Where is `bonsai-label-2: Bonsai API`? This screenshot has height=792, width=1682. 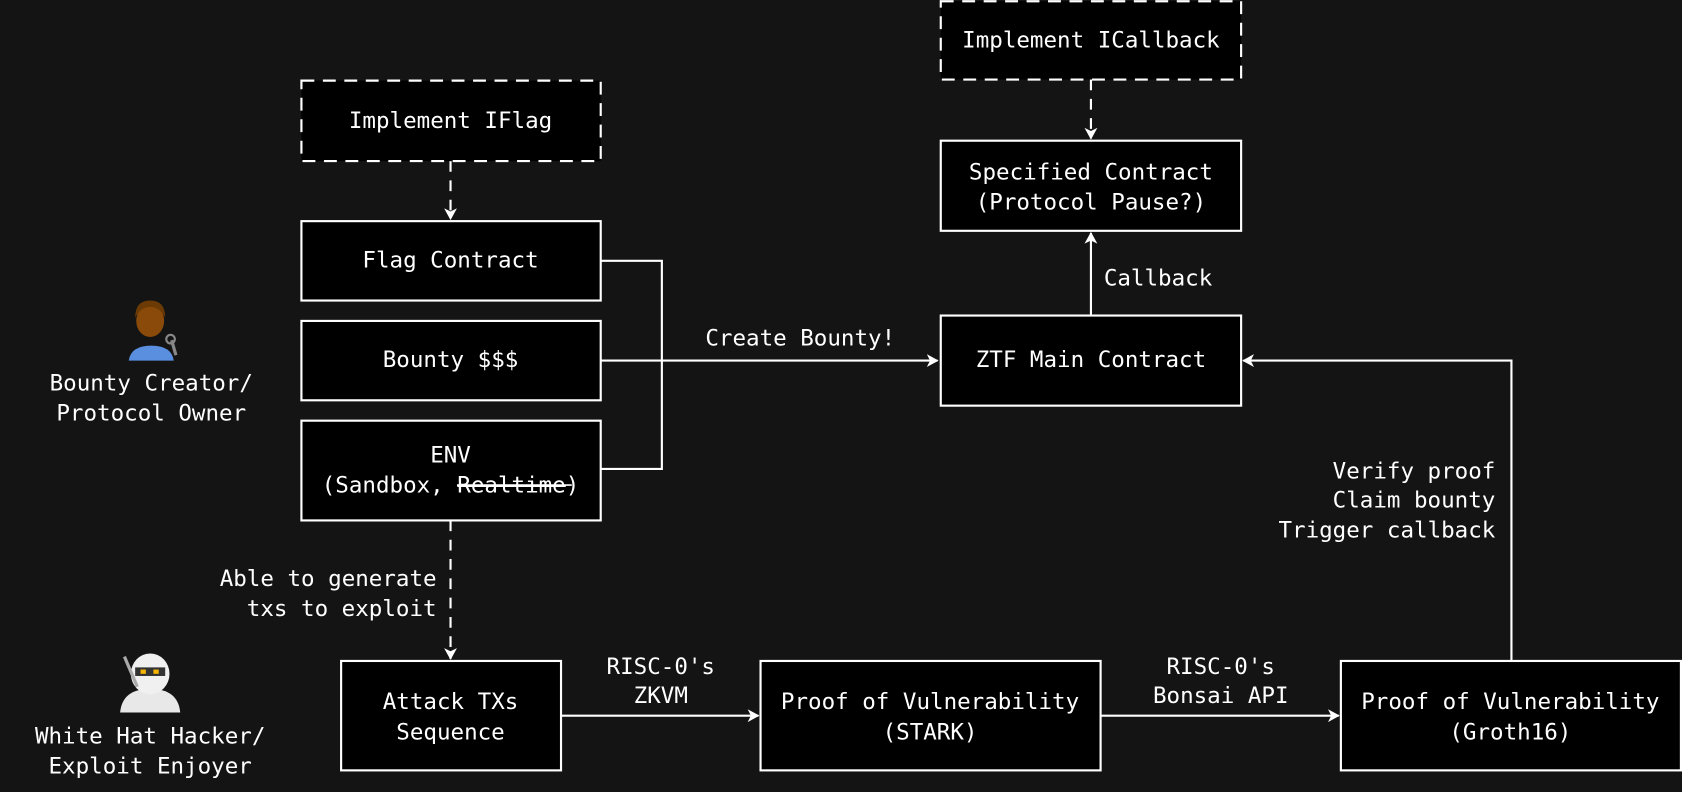
bonsai-label-2: Bonsai API is located at coordinates (1221, 696).